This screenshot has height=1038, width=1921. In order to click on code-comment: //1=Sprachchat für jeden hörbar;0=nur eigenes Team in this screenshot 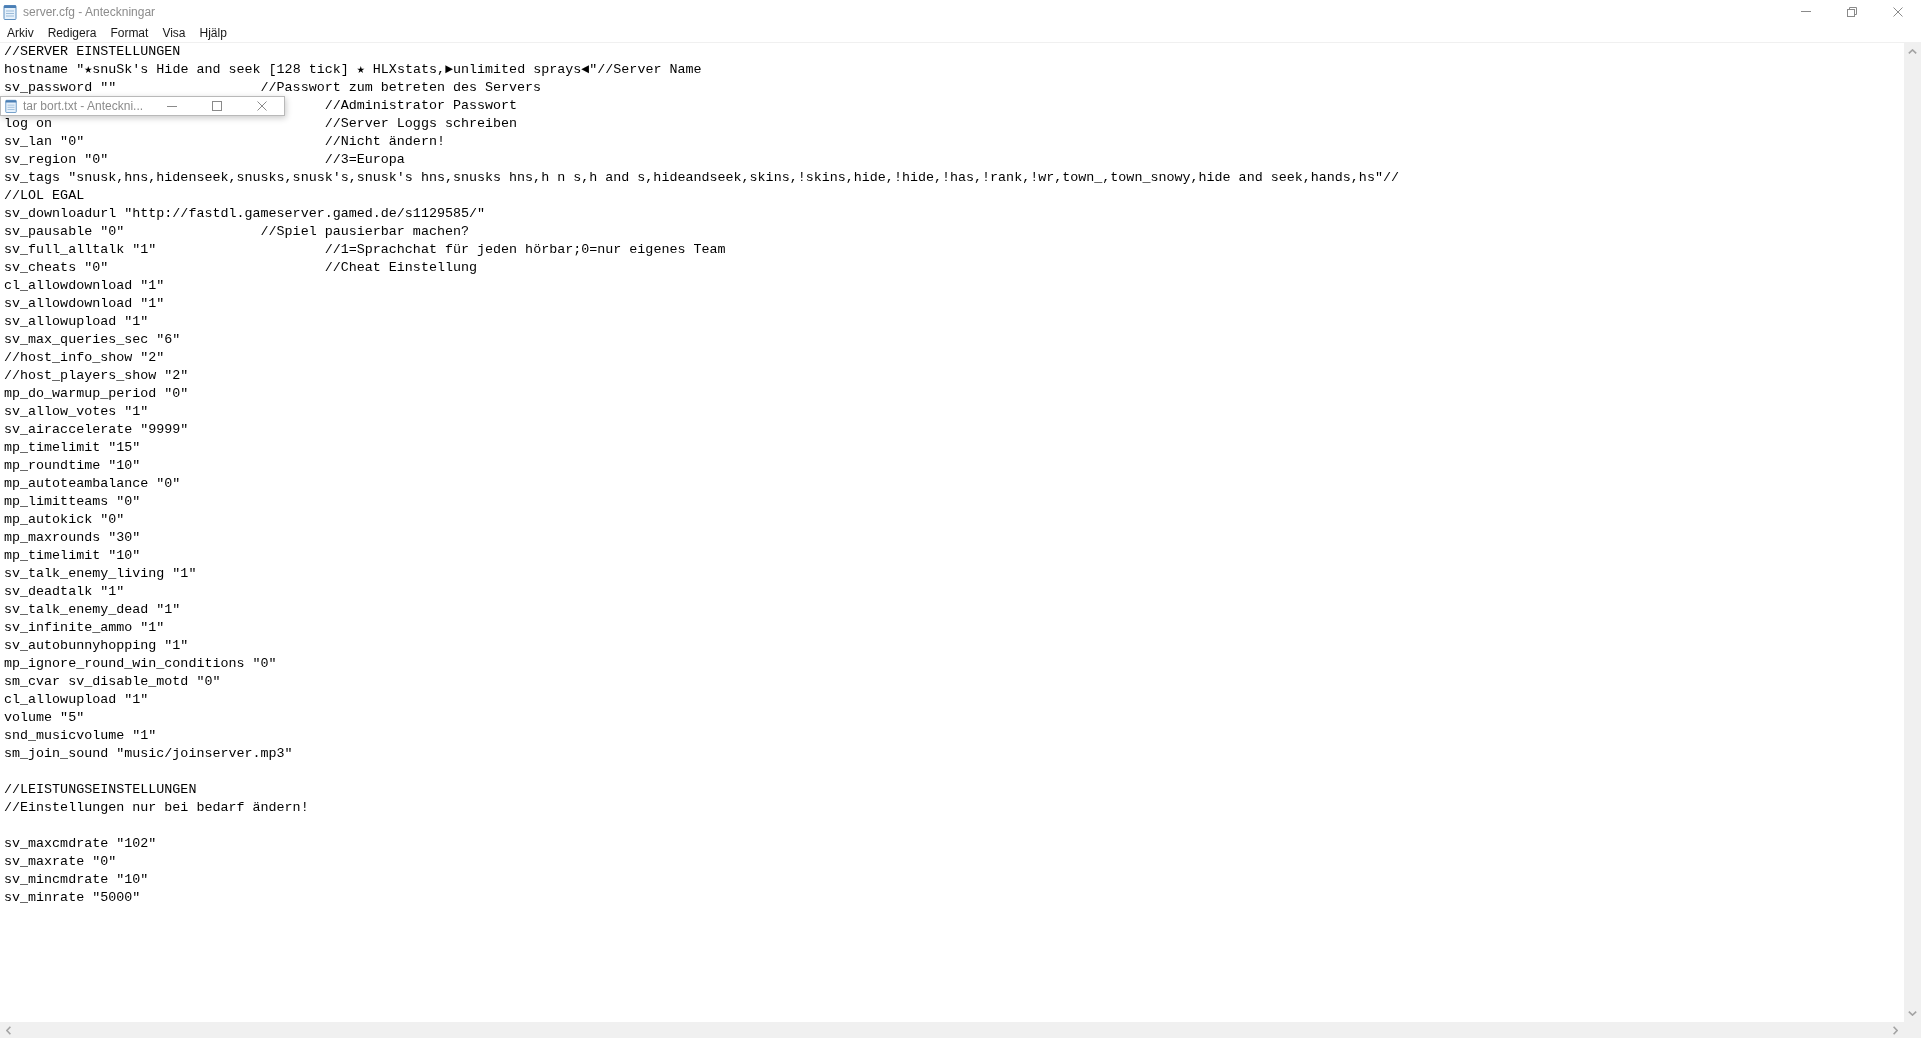, I will do `click(525, 249)`.